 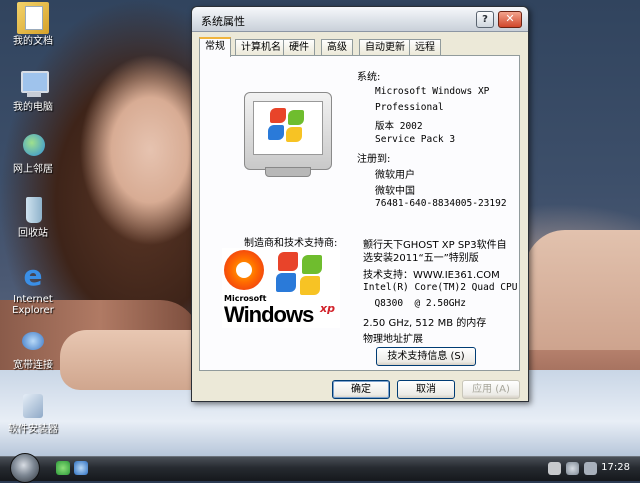 What do you see at coordinates (425, 47) in the screenshot?
I see `tab-remote: 远程` at bounding box center [425, 47].